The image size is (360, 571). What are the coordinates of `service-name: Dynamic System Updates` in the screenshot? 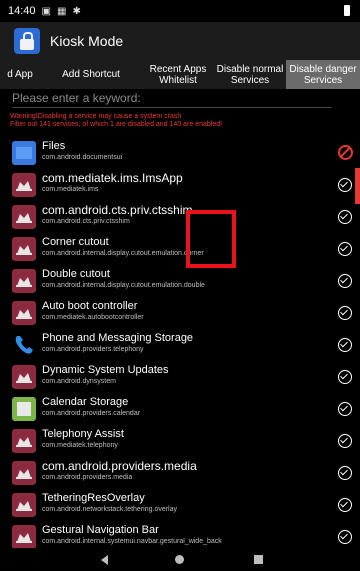 It's located at (105, 370).